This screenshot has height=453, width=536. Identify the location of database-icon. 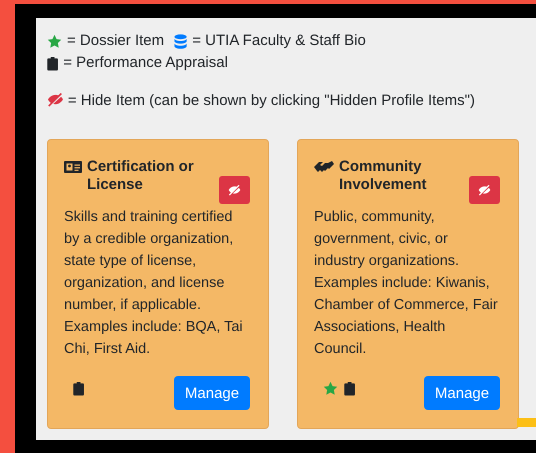
(181, 41).